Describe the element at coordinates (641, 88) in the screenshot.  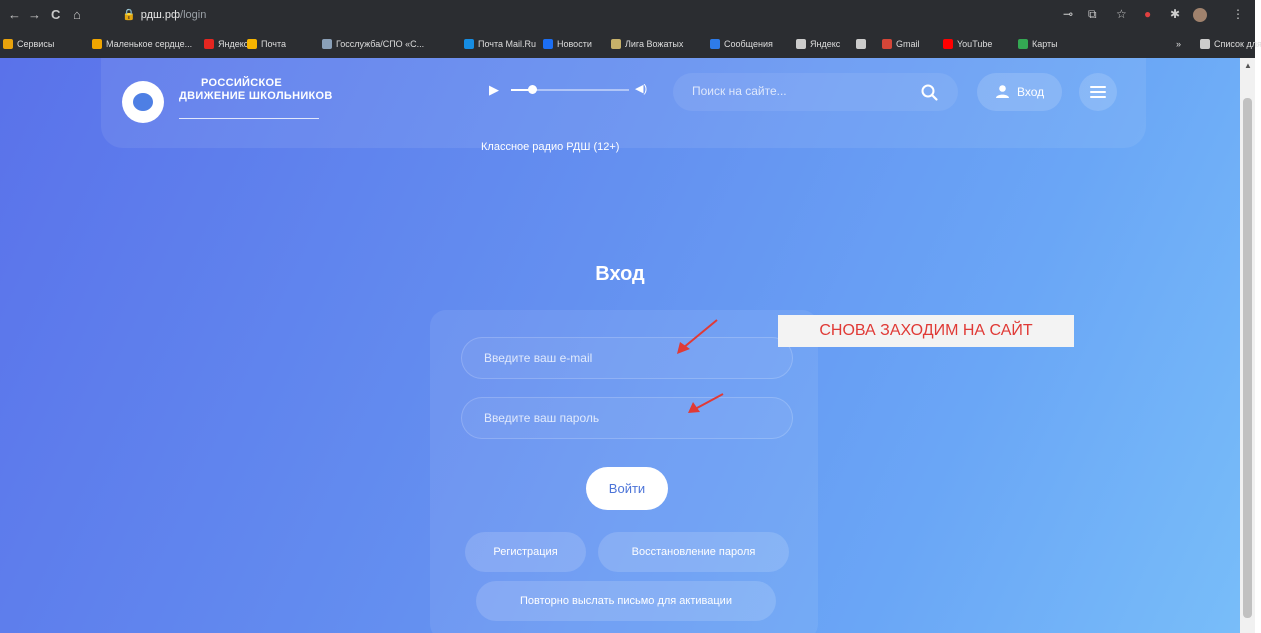
I see `volume-icon: ◀)` at that location.